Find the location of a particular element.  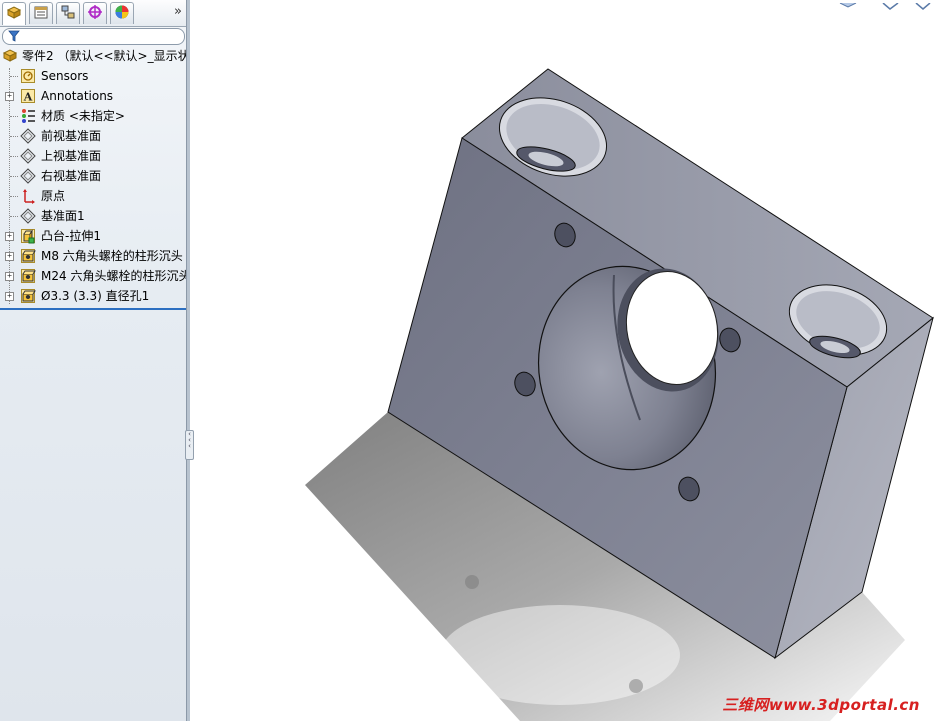

propertymanager-tab is located at coordinates (41, 13).